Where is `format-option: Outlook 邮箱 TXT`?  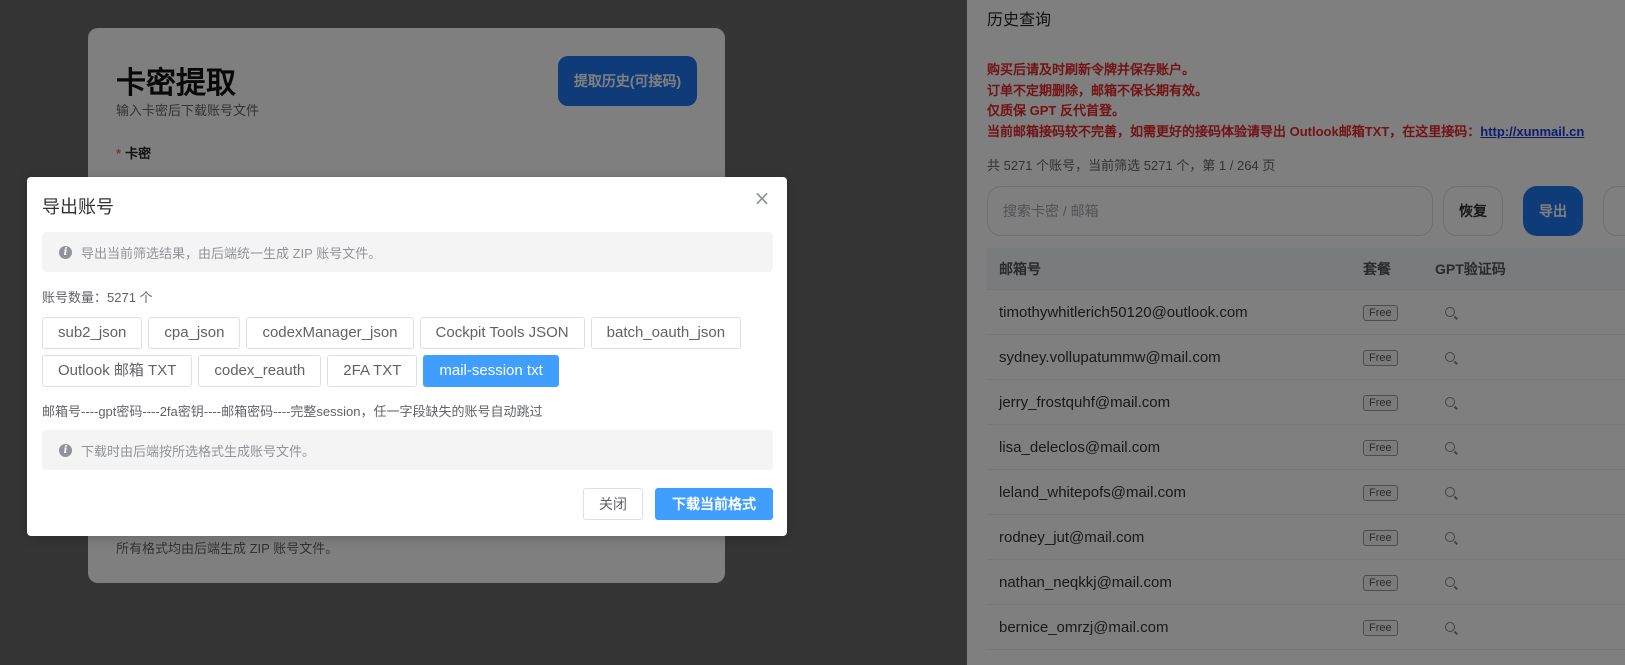
format-option: Outlook 邮箱 TXT is located at coordinates (117, 371).